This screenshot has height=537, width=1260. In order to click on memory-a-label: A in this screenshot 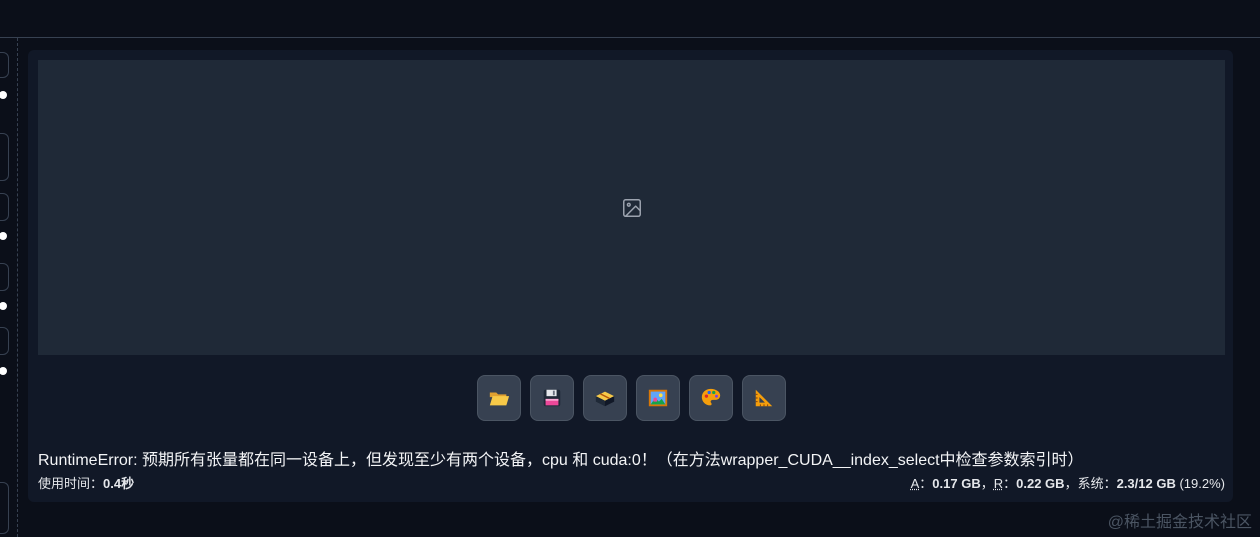, I will do `click(915, 483)`.